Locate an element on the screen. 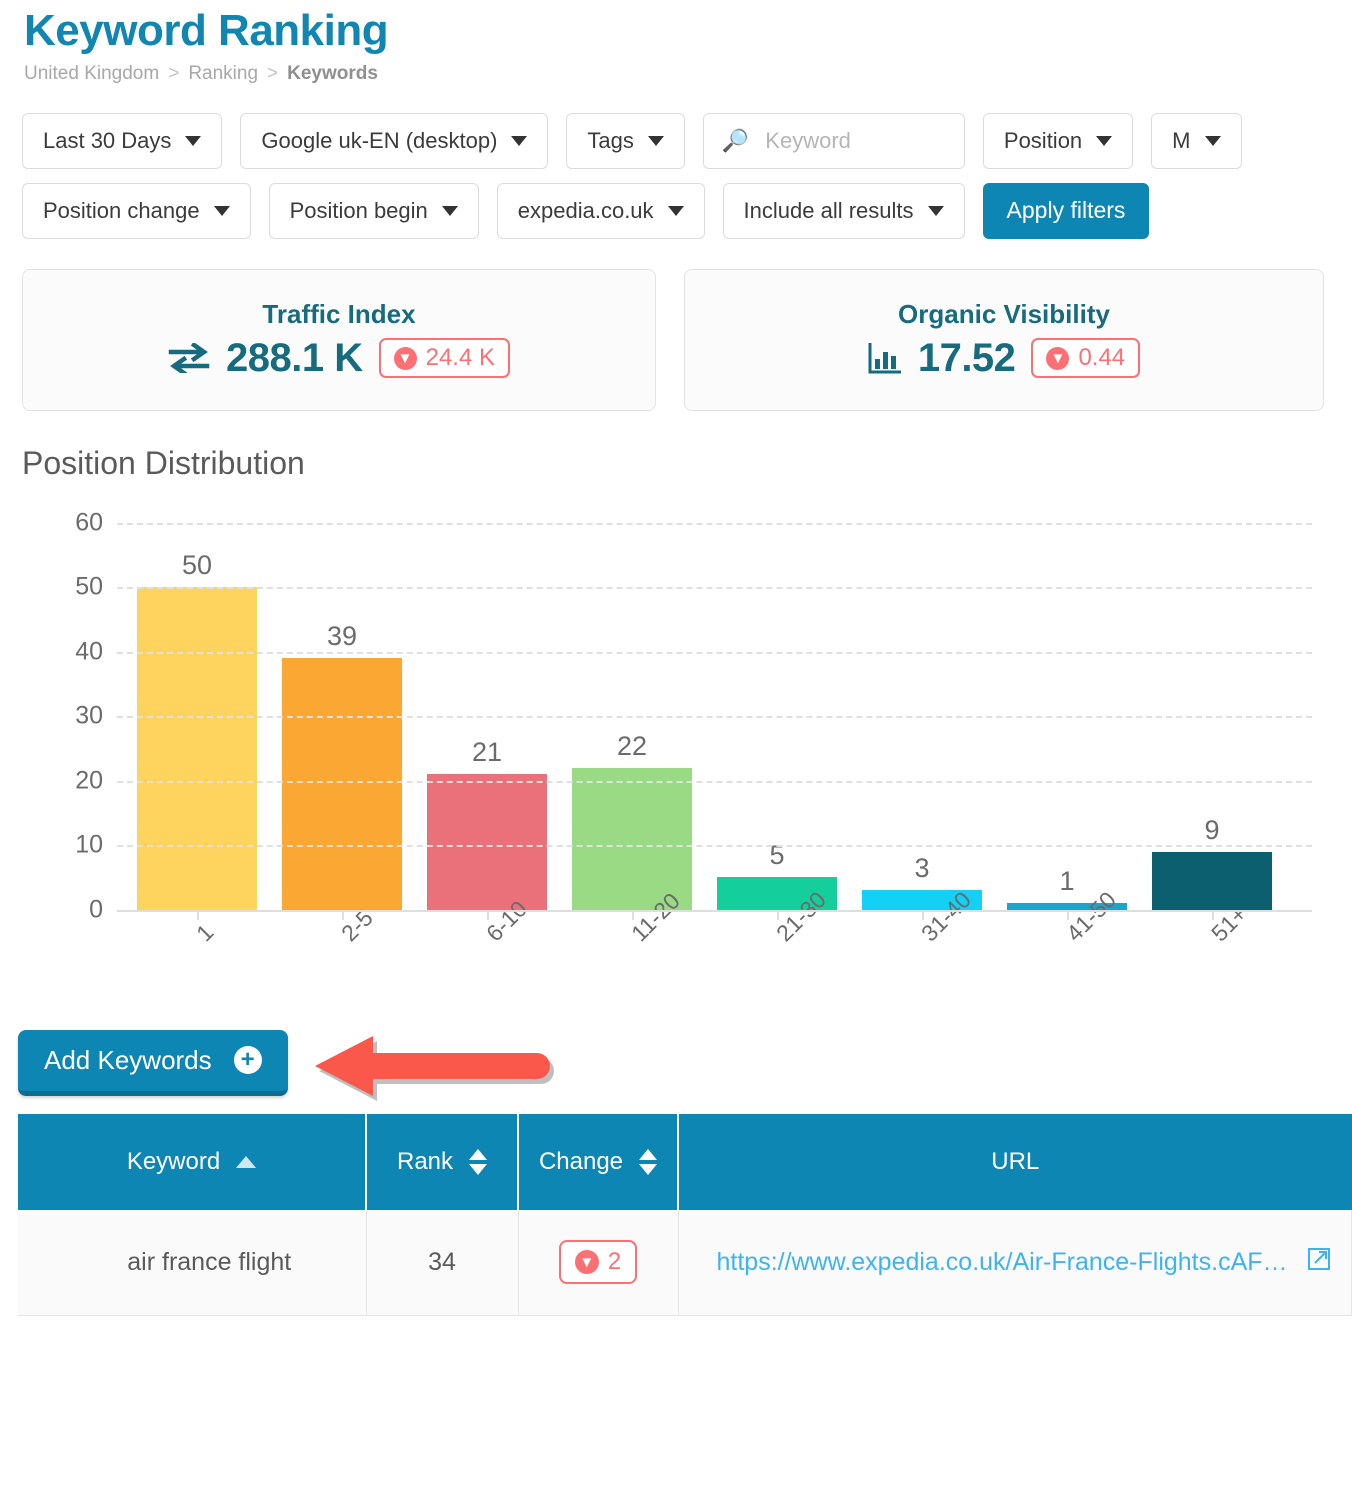 This screenshot has height=1492, width=1352. column-header-keyword-label: Keyword is located at coordinates (173, 1161).